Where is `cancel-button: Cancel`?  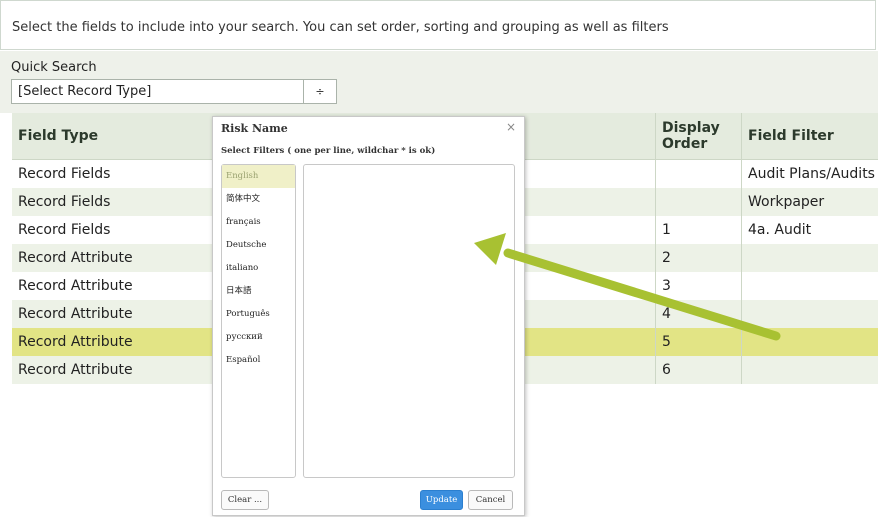 cancel-button: Cancel is located at coordinates (490, 500).